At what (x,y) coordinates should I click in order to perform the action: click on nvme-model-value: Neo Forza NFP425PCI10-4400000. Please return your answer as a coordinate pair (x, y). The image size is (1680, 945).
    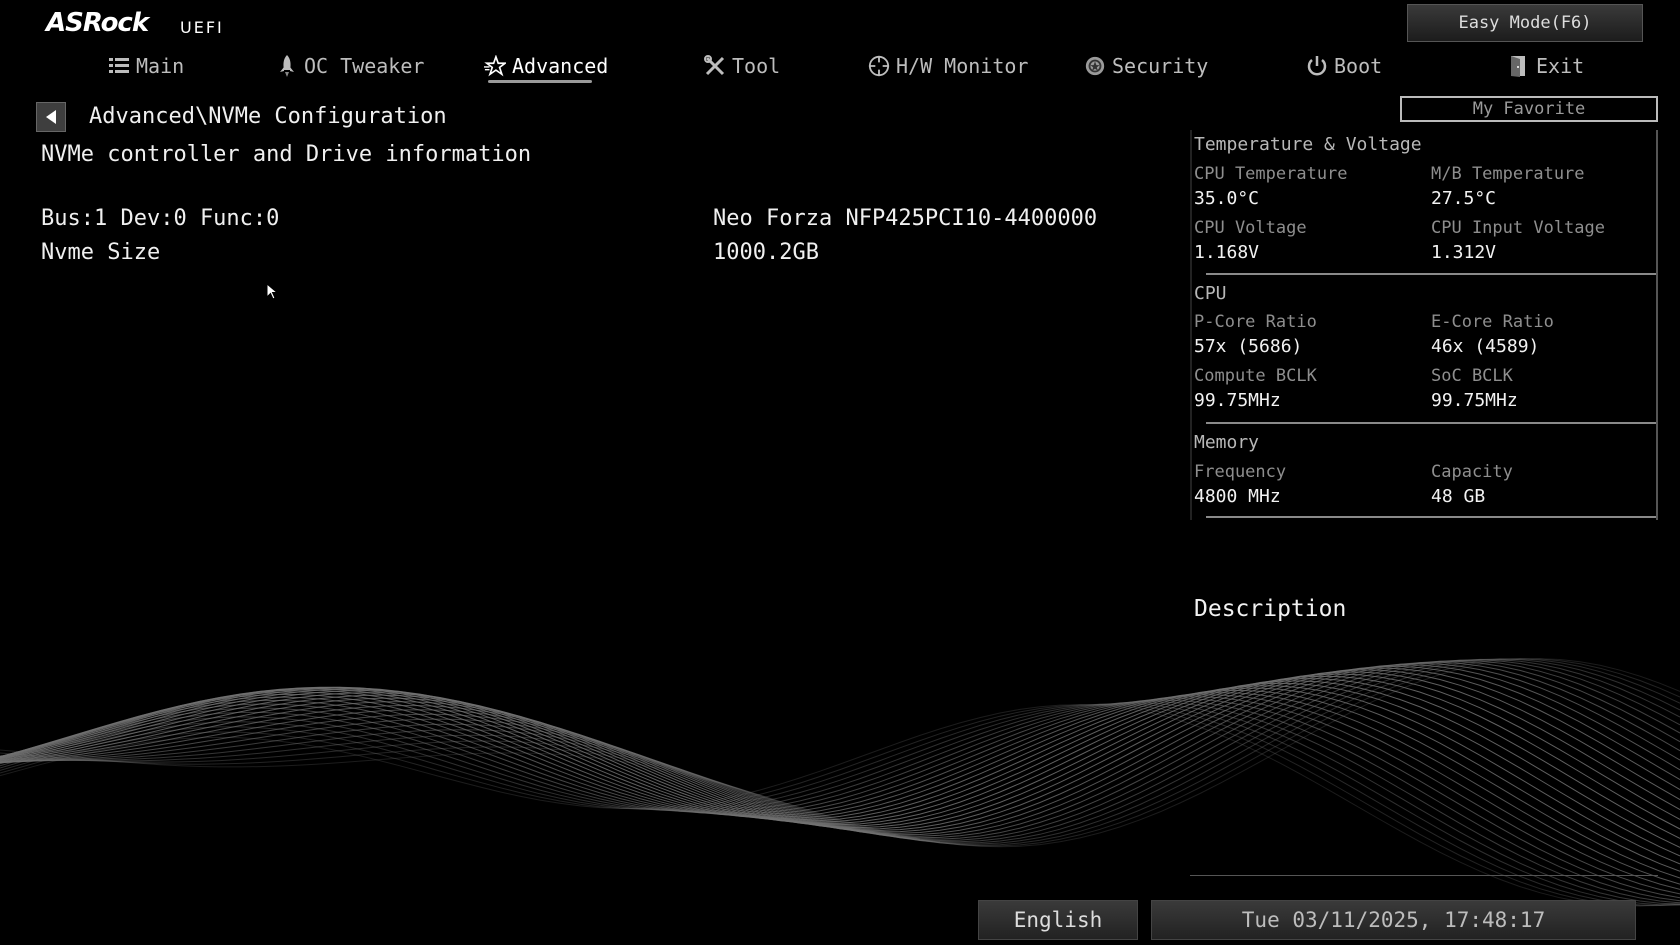
    Looking at the image, I should click on (905, 218).